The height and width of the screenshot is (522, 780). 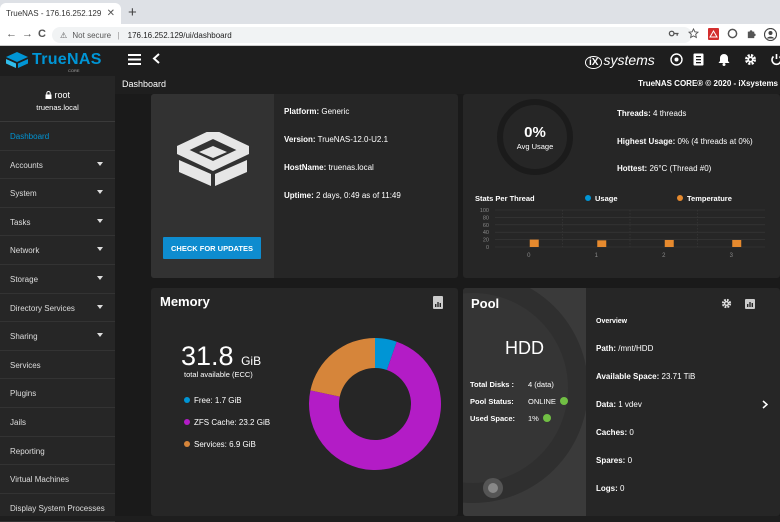 What do you see at coordinates (187, 422) in the screenshot?
I see `zfs-dot` at bounding box center [187, 422].